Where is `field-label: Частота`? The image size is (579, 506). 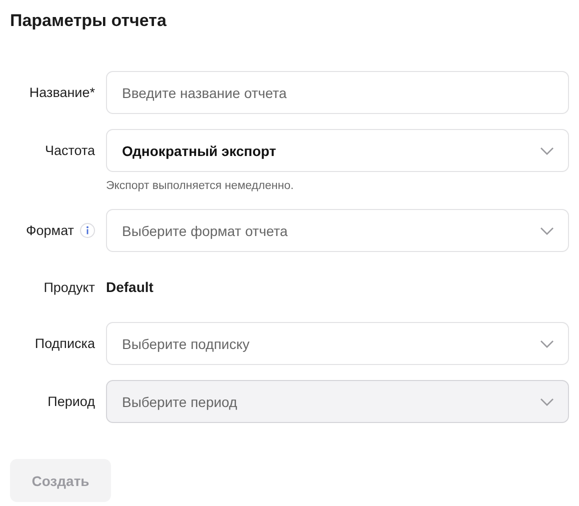
field-label: Частота is located at coordinates (69, 150).